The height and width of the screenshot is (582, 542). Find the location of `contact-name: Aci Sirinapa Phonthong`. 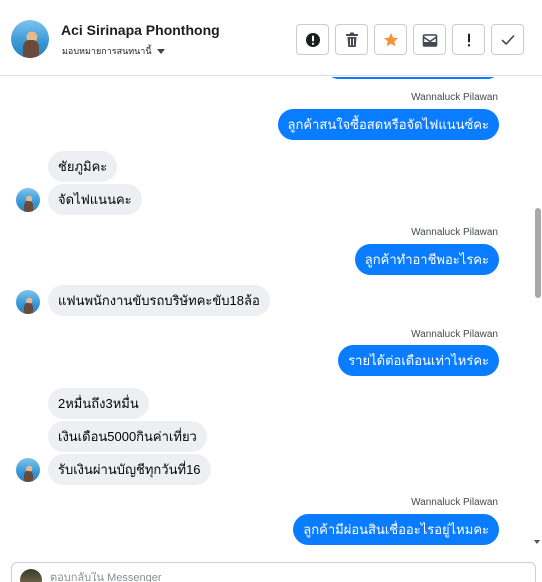

contact-name: Aci Sirinapa Phonthong is located at coordinates (140, 30).